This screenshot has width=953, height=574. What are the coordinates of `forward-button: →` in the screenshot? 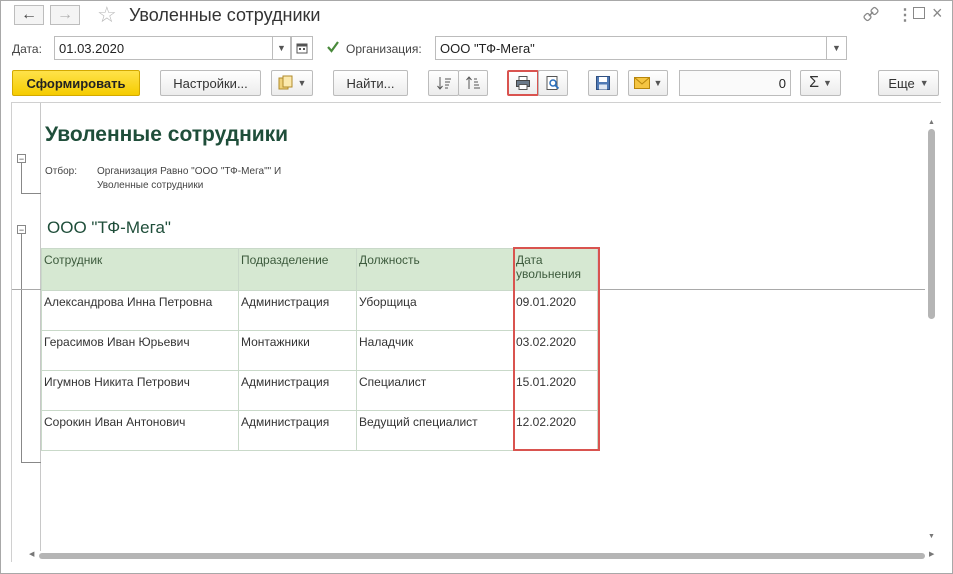 It's located at (65, 15).